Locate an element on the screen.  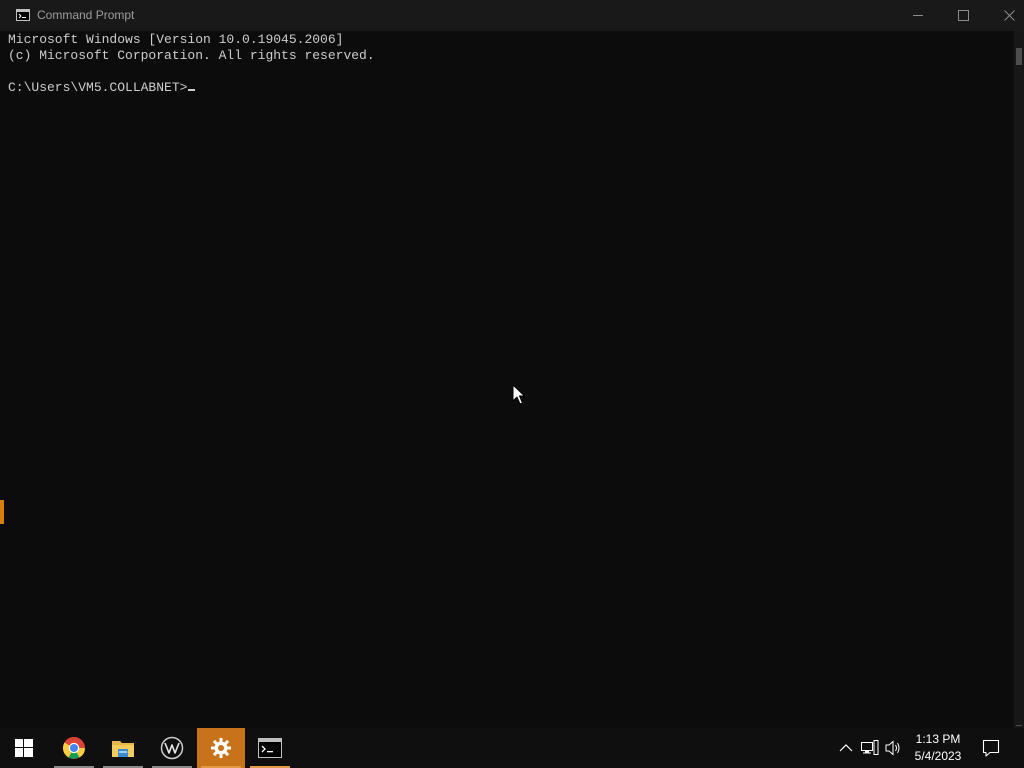
minimize-icon is located at coordinates (917, 15).